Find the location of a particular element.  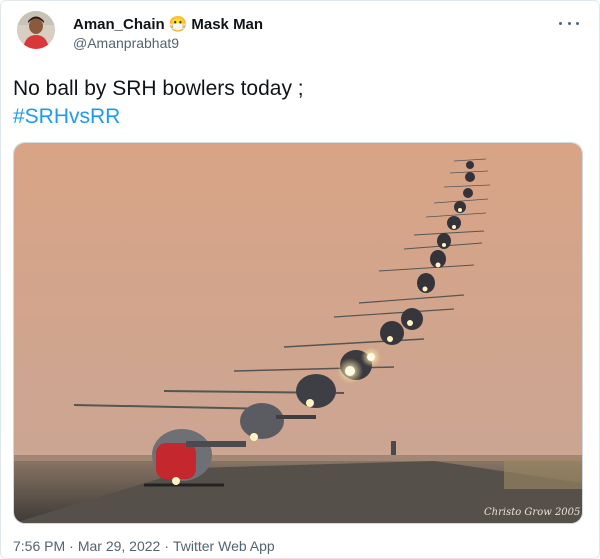

more-options-icon is located at coordinates (569, 23).